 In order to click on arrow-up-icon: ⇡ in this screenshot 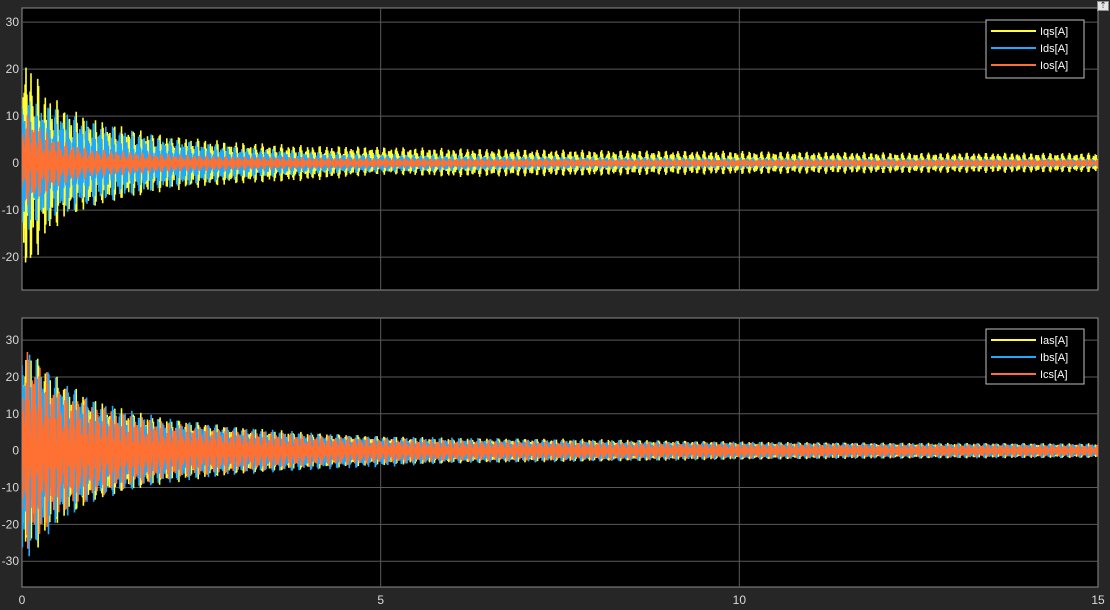, I will do `click(1103, 6)`.